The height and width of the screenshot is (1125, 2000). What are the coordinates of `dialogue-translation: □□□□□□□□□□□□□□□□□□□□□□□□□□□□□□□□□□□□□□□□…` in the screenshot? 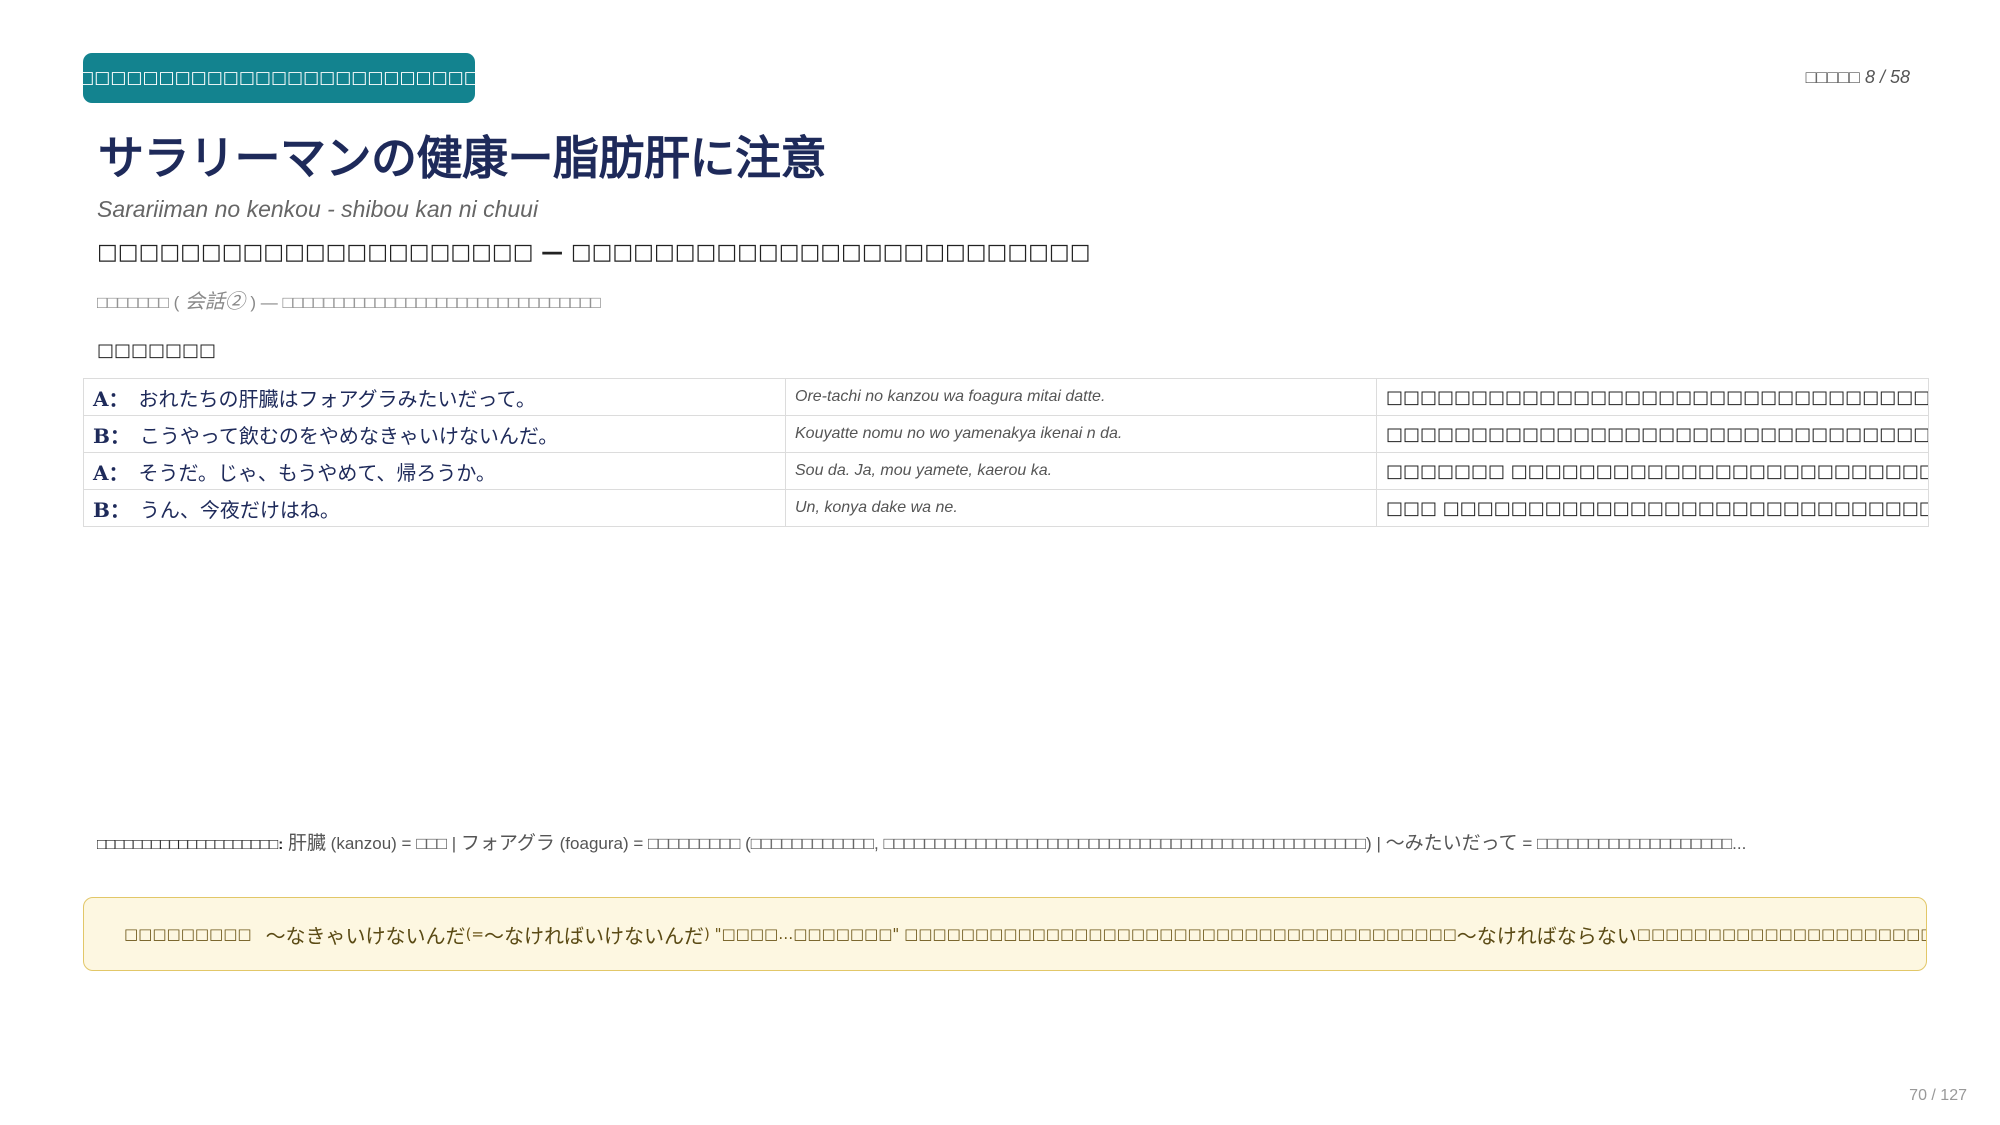 It's located at (1652, 397).